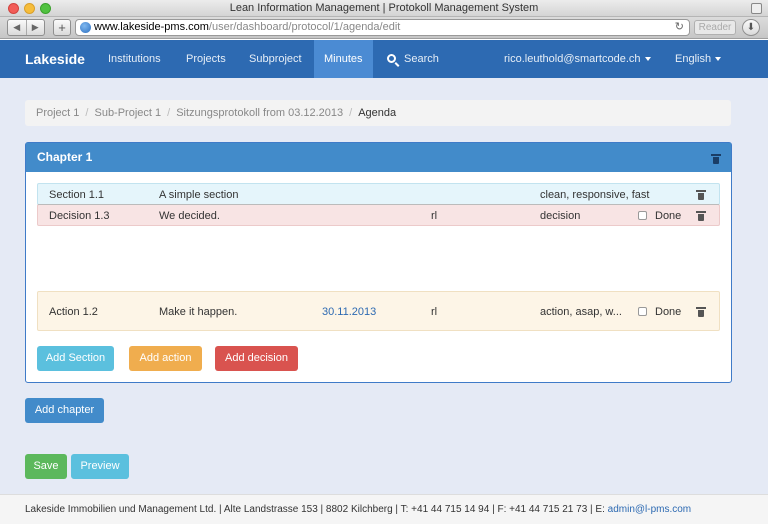 The height and width of the screenshot is (524, 768). I want to click on add-chapter-button: Add chapter, so click(64, 410).